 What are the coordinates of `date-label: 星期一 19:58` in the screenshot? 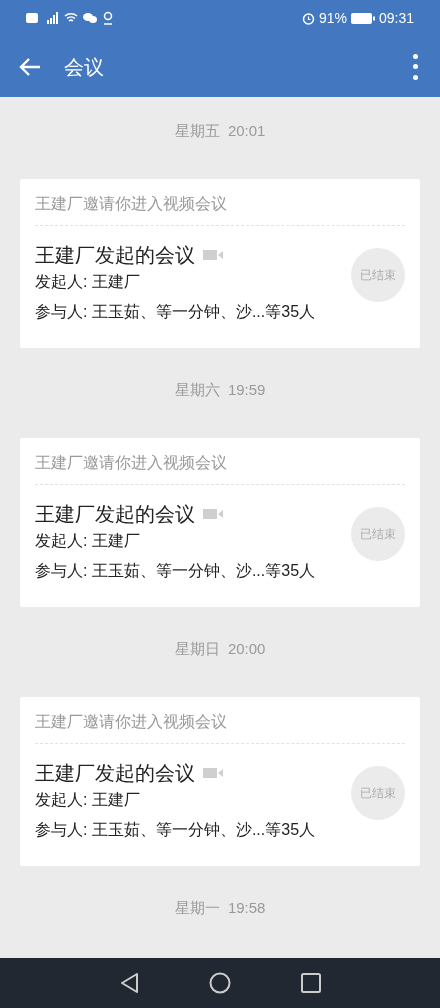 It's located at (220, 907).